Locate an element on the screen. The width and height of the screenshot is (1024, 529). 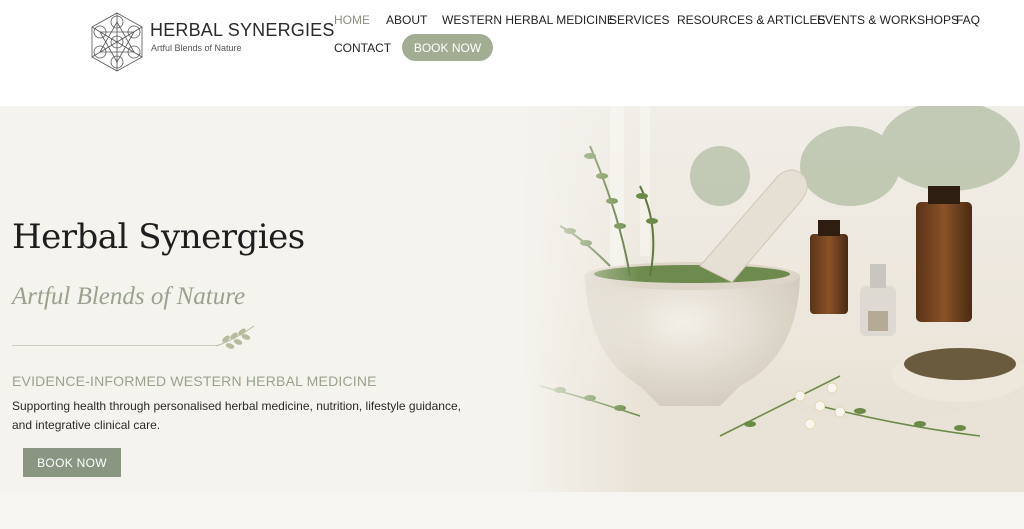
below-hero-area is located at coordinates (512, 510).